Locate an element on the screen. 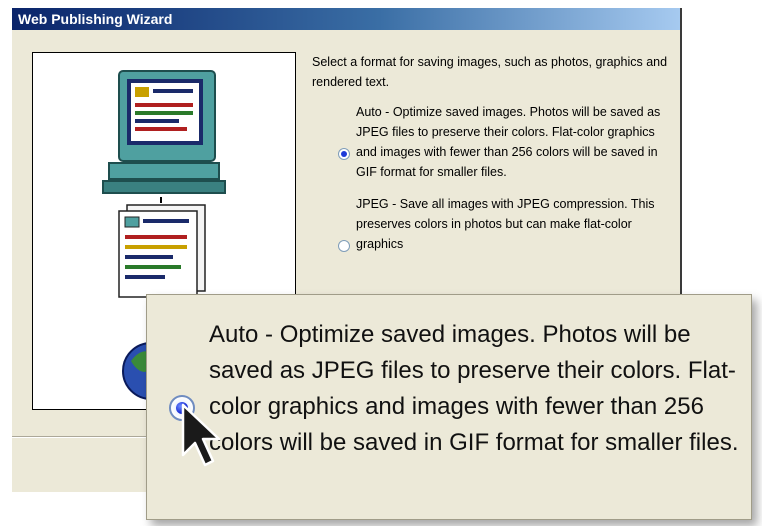  window-title: Web Publishing Wizard is located at coordinates (95, 19).